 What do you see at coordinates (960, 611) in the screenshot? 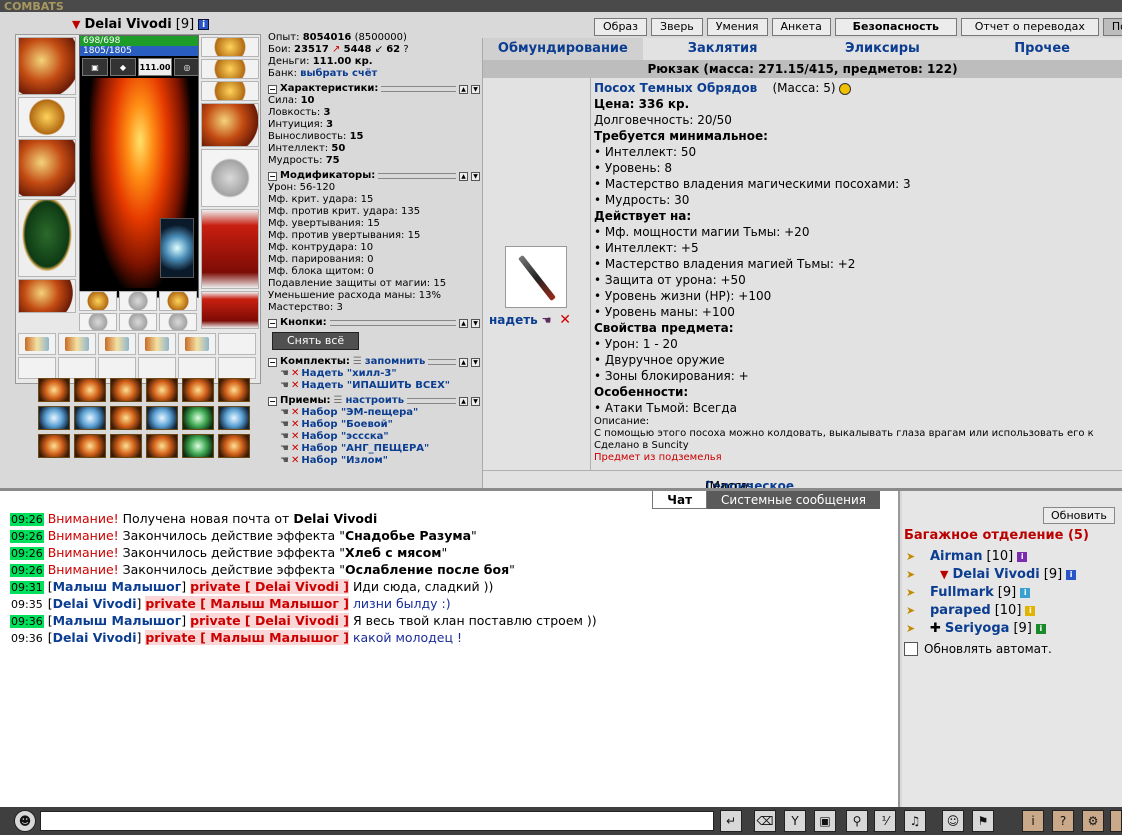
I see `user-name: paraped` at bounding box center [960, 611].